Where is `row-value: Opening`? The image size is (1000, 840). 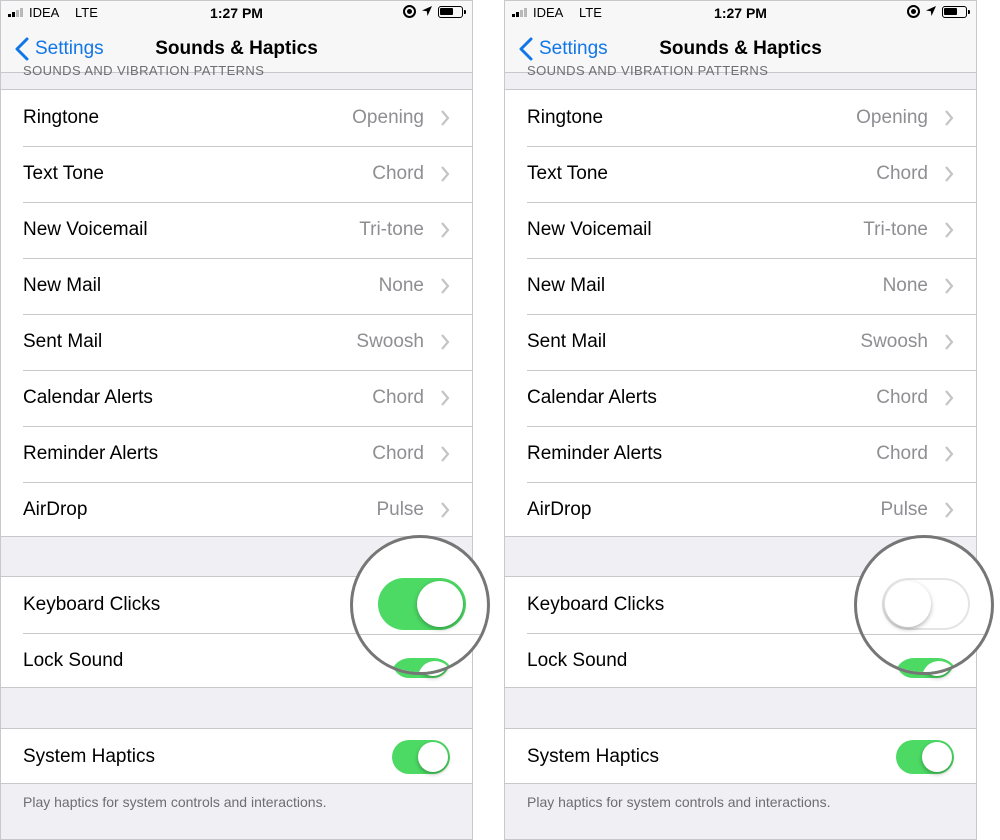 row-value: Opening is located at coordinates (388, 117).